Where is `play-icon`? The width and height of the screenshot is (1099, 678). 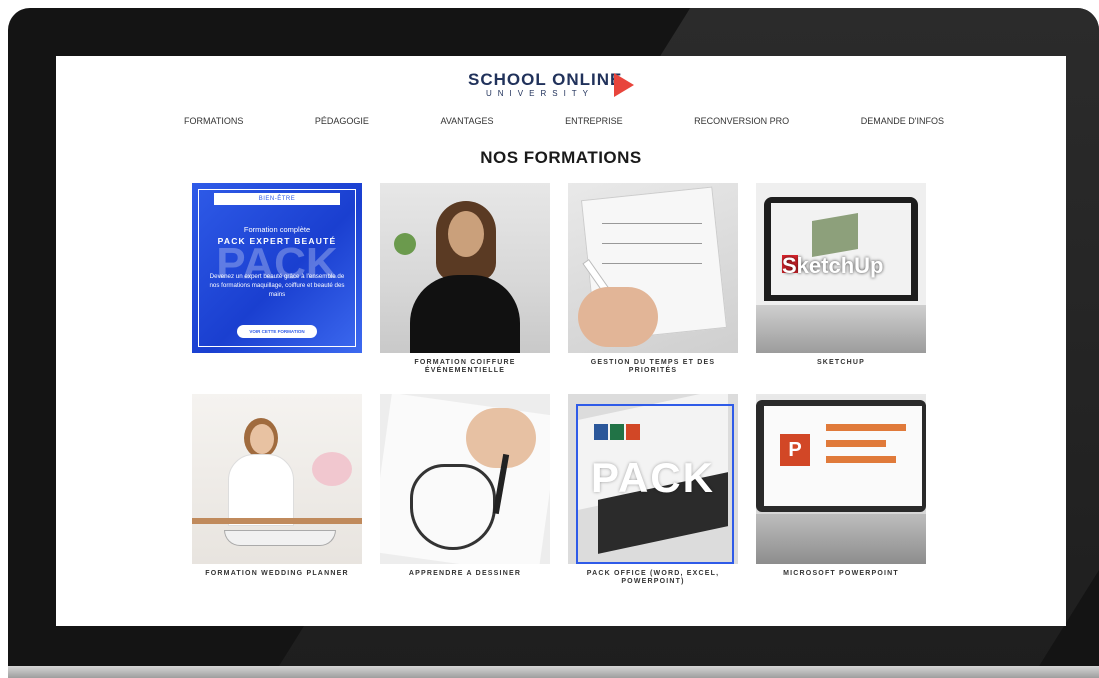 play-icon is located at coordinates (624, 85).